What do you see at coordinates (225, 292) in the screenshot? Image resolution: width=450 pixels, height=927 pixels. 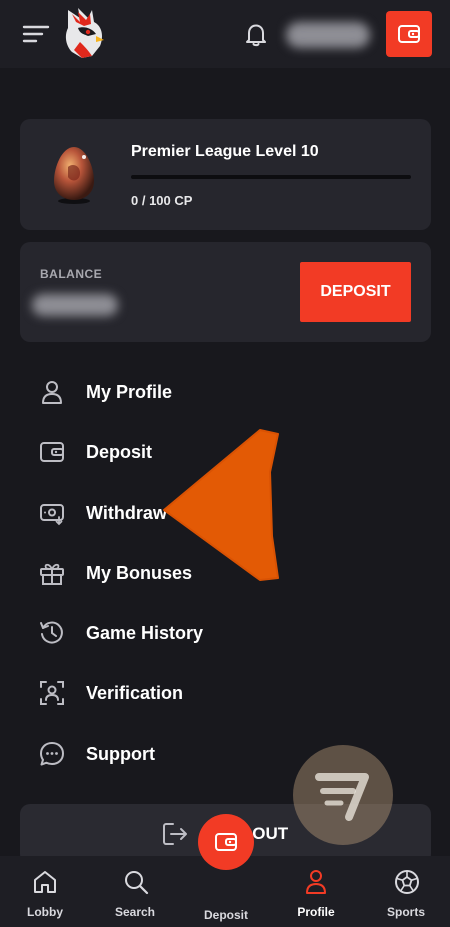 I see `balance-card: BALANCE DEPOSIT` at bounding box center [225, 292].